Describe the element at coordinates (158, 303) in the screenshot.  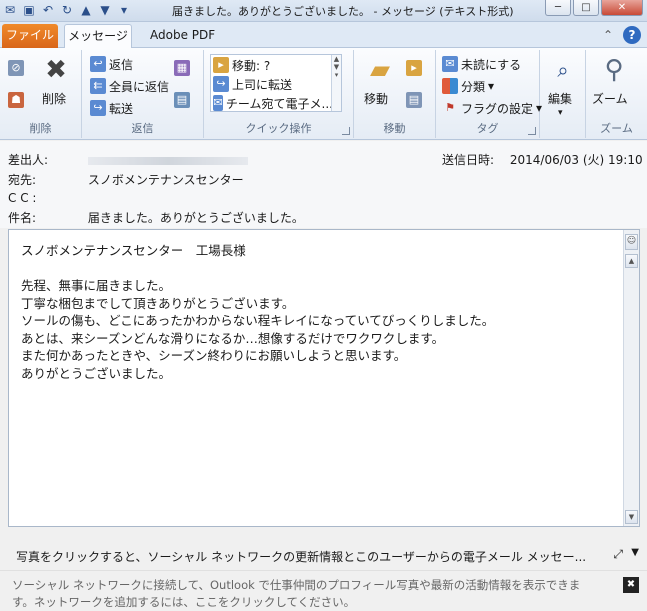
I see `body-line: 丁寧な梱包までして頂きありがとうございます。` at that location.